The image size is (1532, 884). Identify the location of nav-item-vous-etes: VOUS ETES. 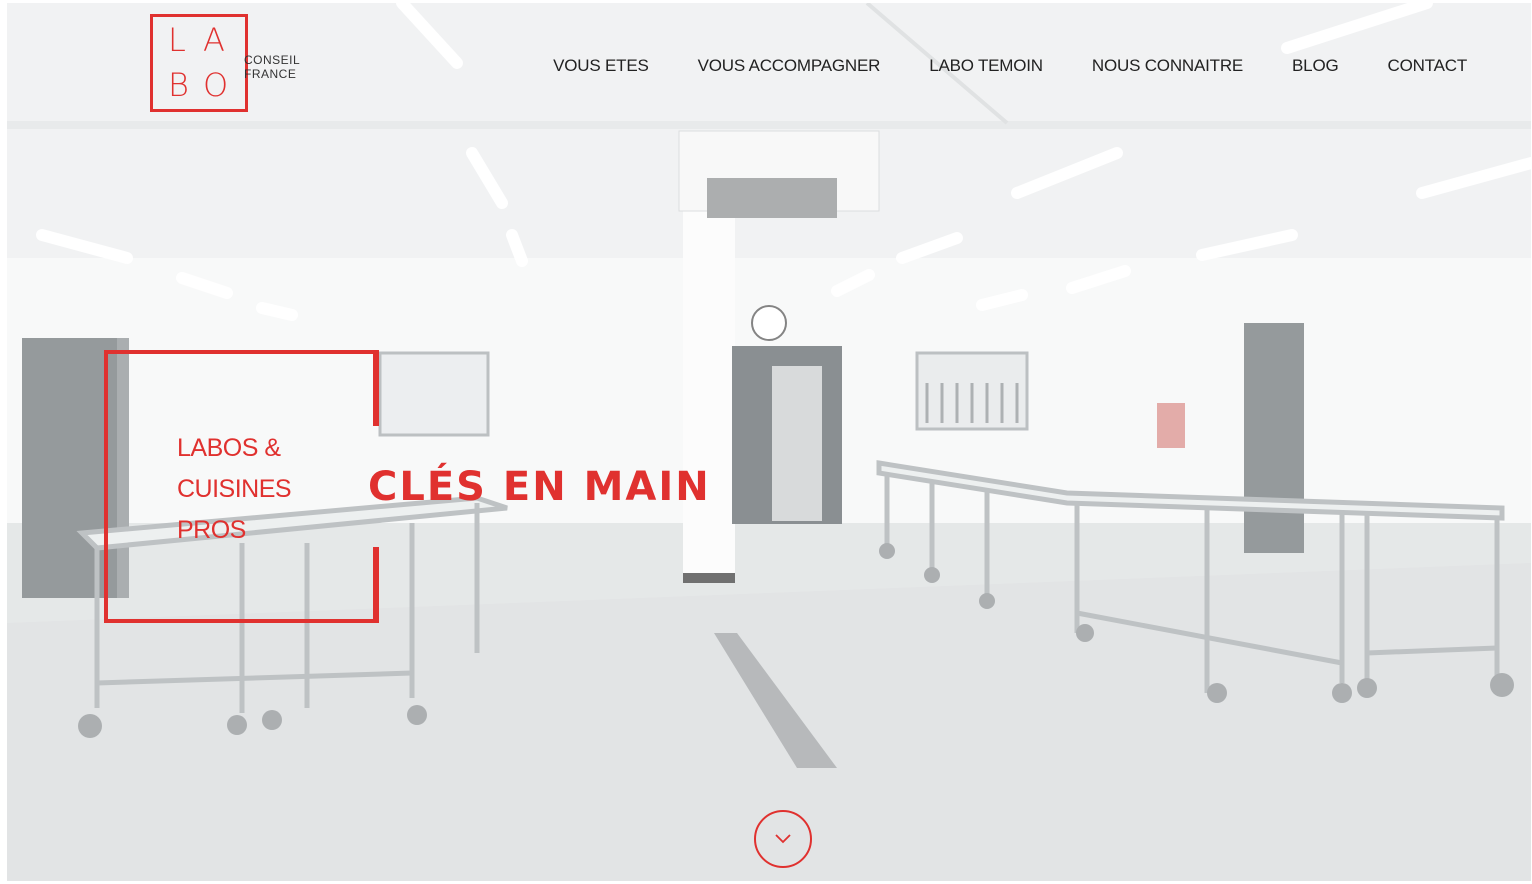
(601, 66).